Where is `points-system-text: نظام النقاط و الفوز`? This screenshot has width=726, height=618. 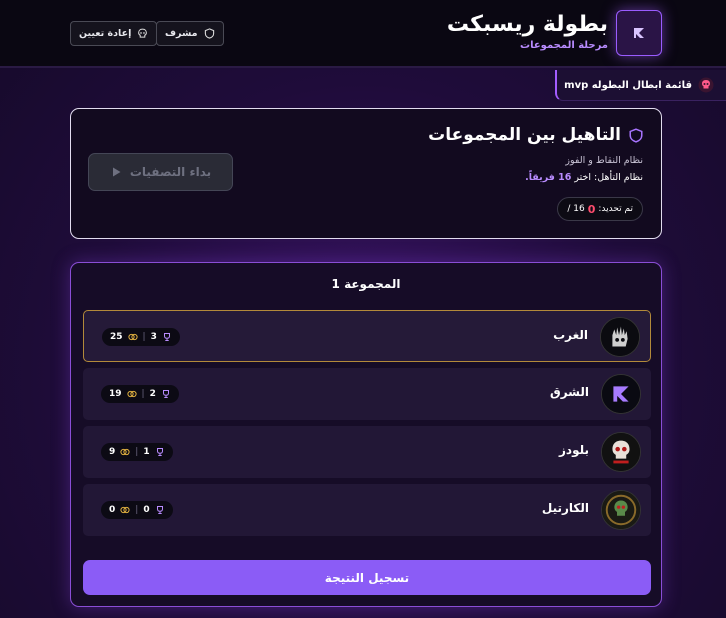 points-system-text: نظام النقاط و الفوز is located at coordinates (604, 160).